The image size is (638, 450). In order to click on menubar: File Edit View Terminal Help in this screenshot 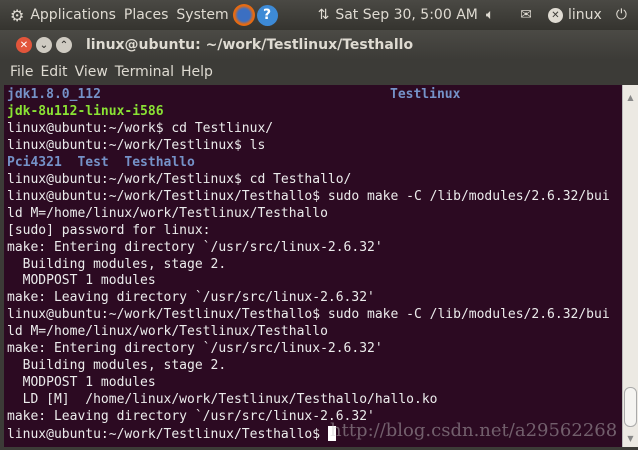, I will do `click(319, 72)`.